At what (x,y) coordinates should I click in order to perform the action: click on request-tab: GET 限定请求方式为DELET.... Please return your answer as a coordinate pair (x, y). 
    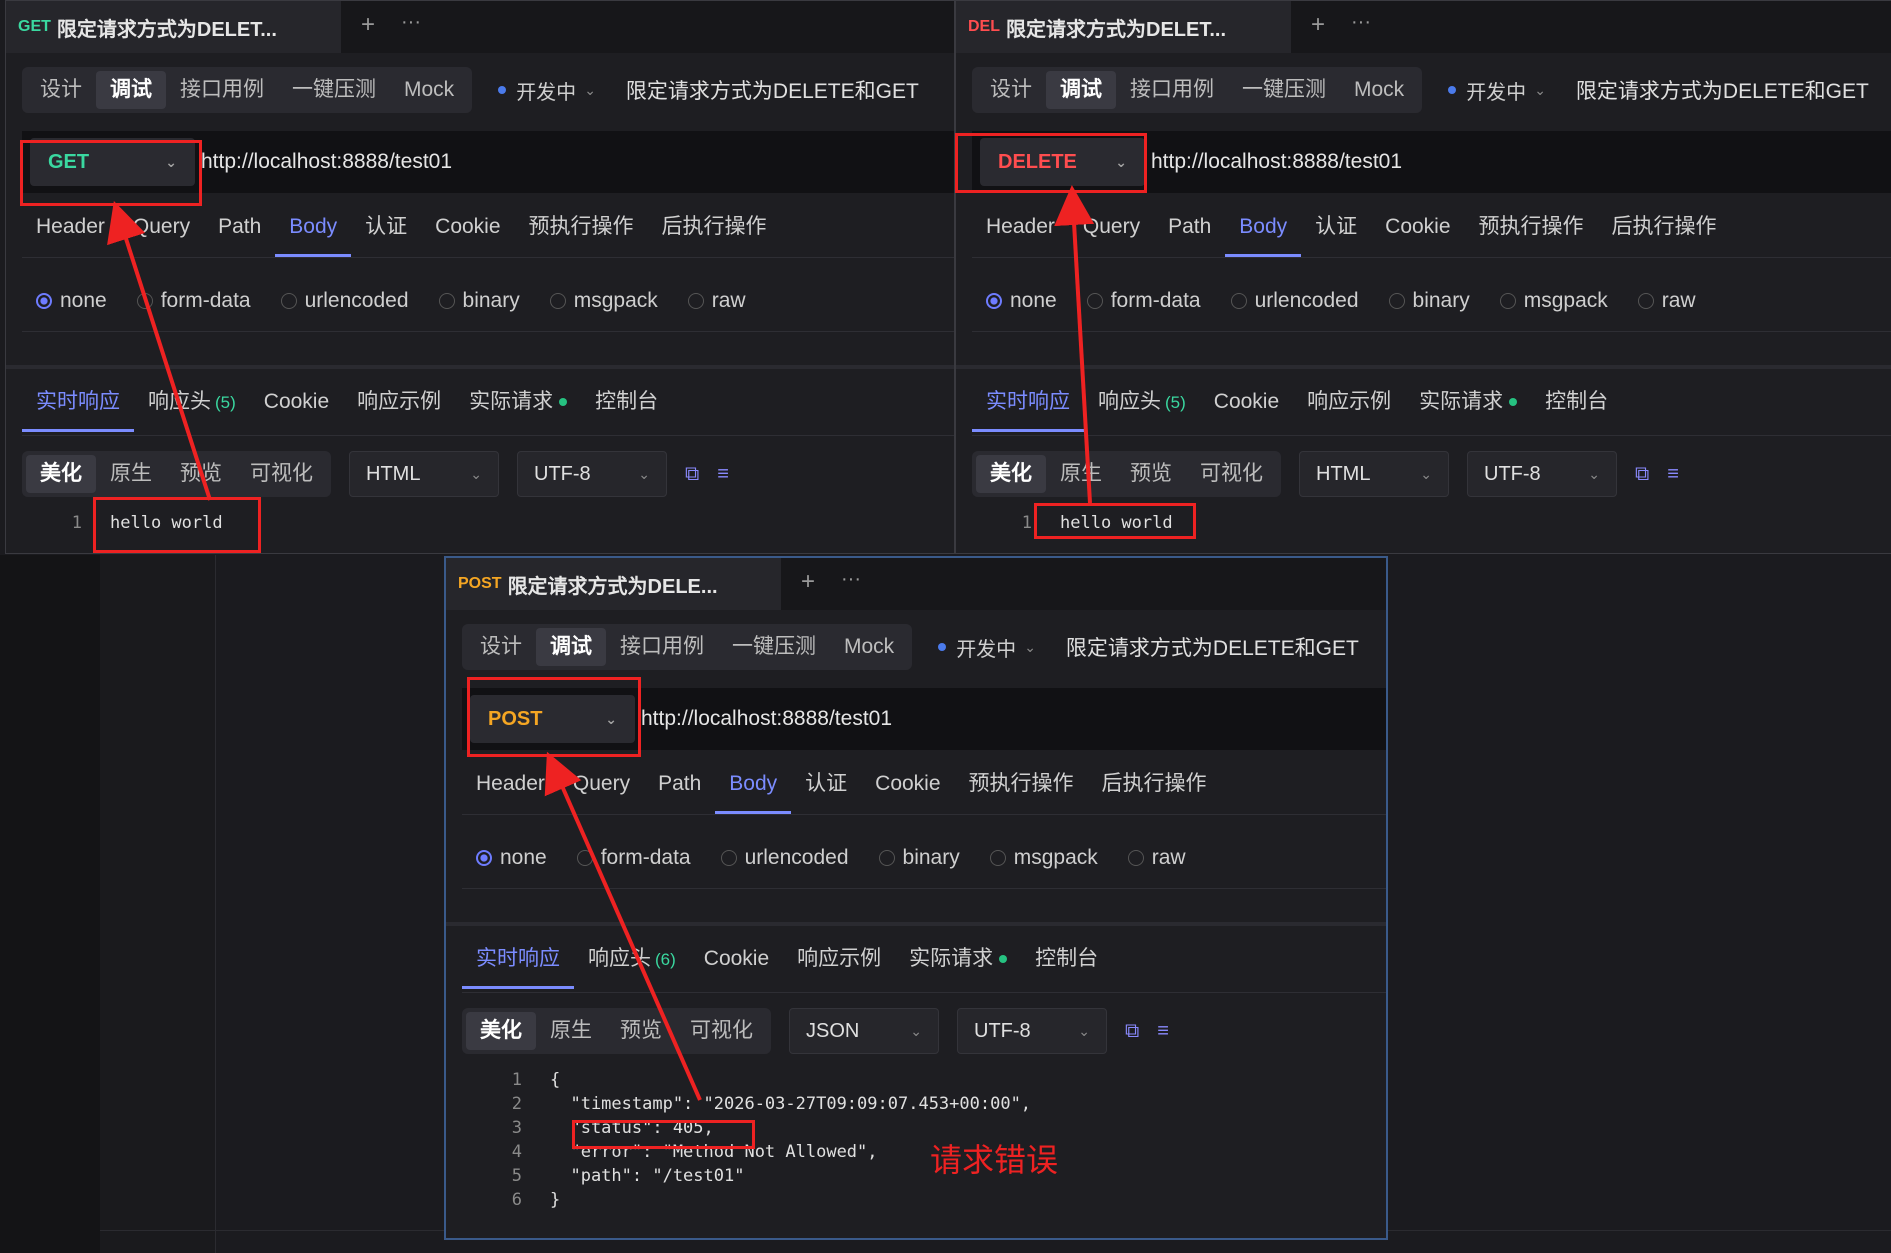
    Looking at the image, I should click on (173, 27).